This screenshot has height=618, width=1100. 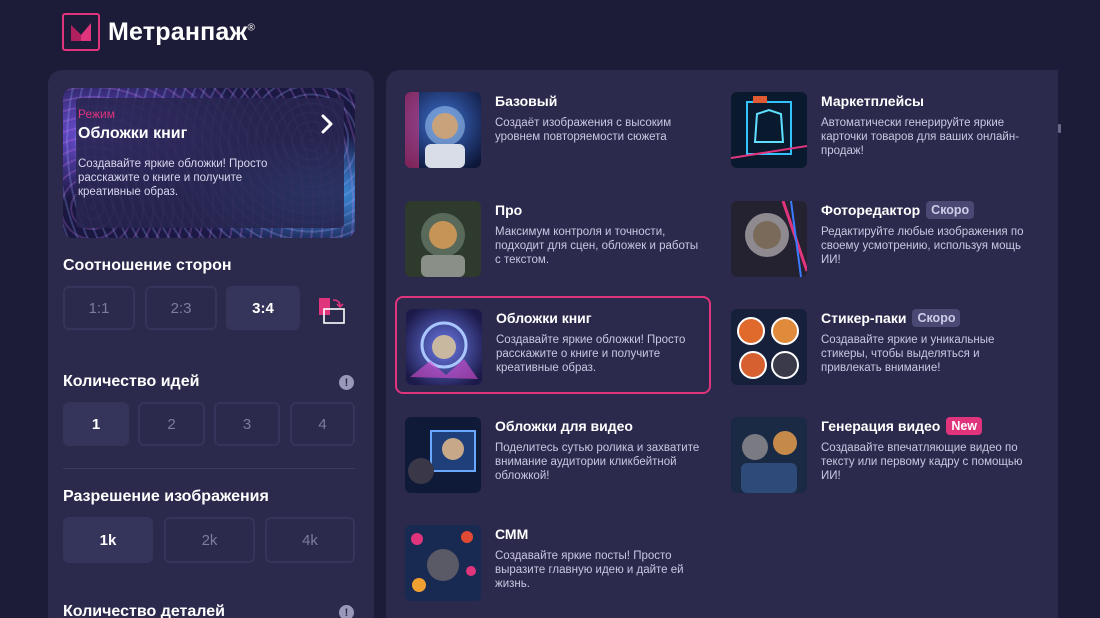 I want to click on mode-item-title: Фоторедактор Скоро, so click(x=926, y=210).